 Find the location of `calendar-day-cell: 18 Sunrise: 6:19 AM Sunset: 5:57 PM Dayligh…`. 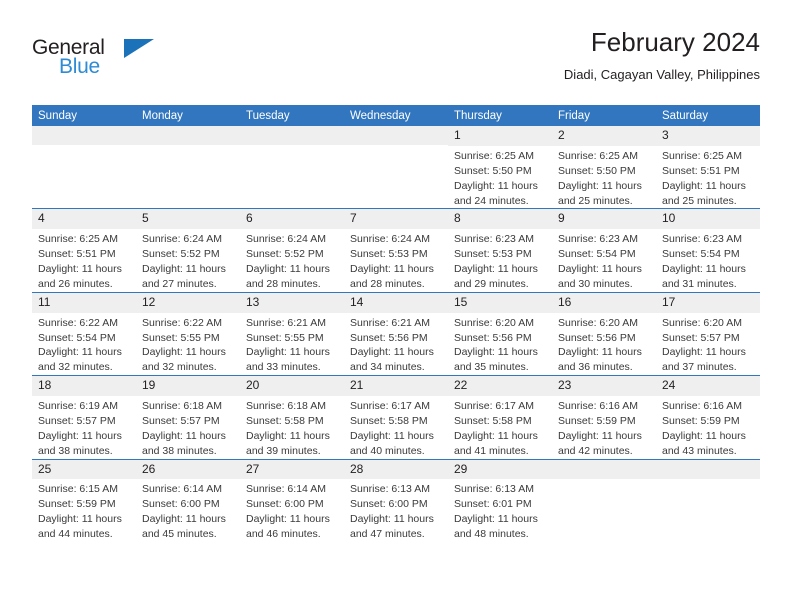

calendar-day-cell: 18 Sunrise: 6:19 AM Sunset: 5:57 PM Dayligh… is located at coordinates (84, 417).